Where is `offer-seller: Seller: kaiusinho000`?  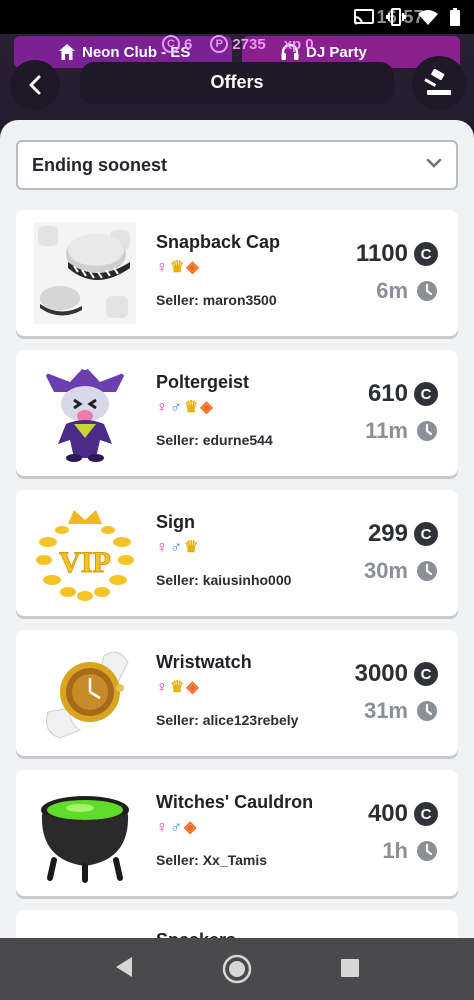
offer-seller: Seller: kaiusinho000 is located at coordinates (224, 580).